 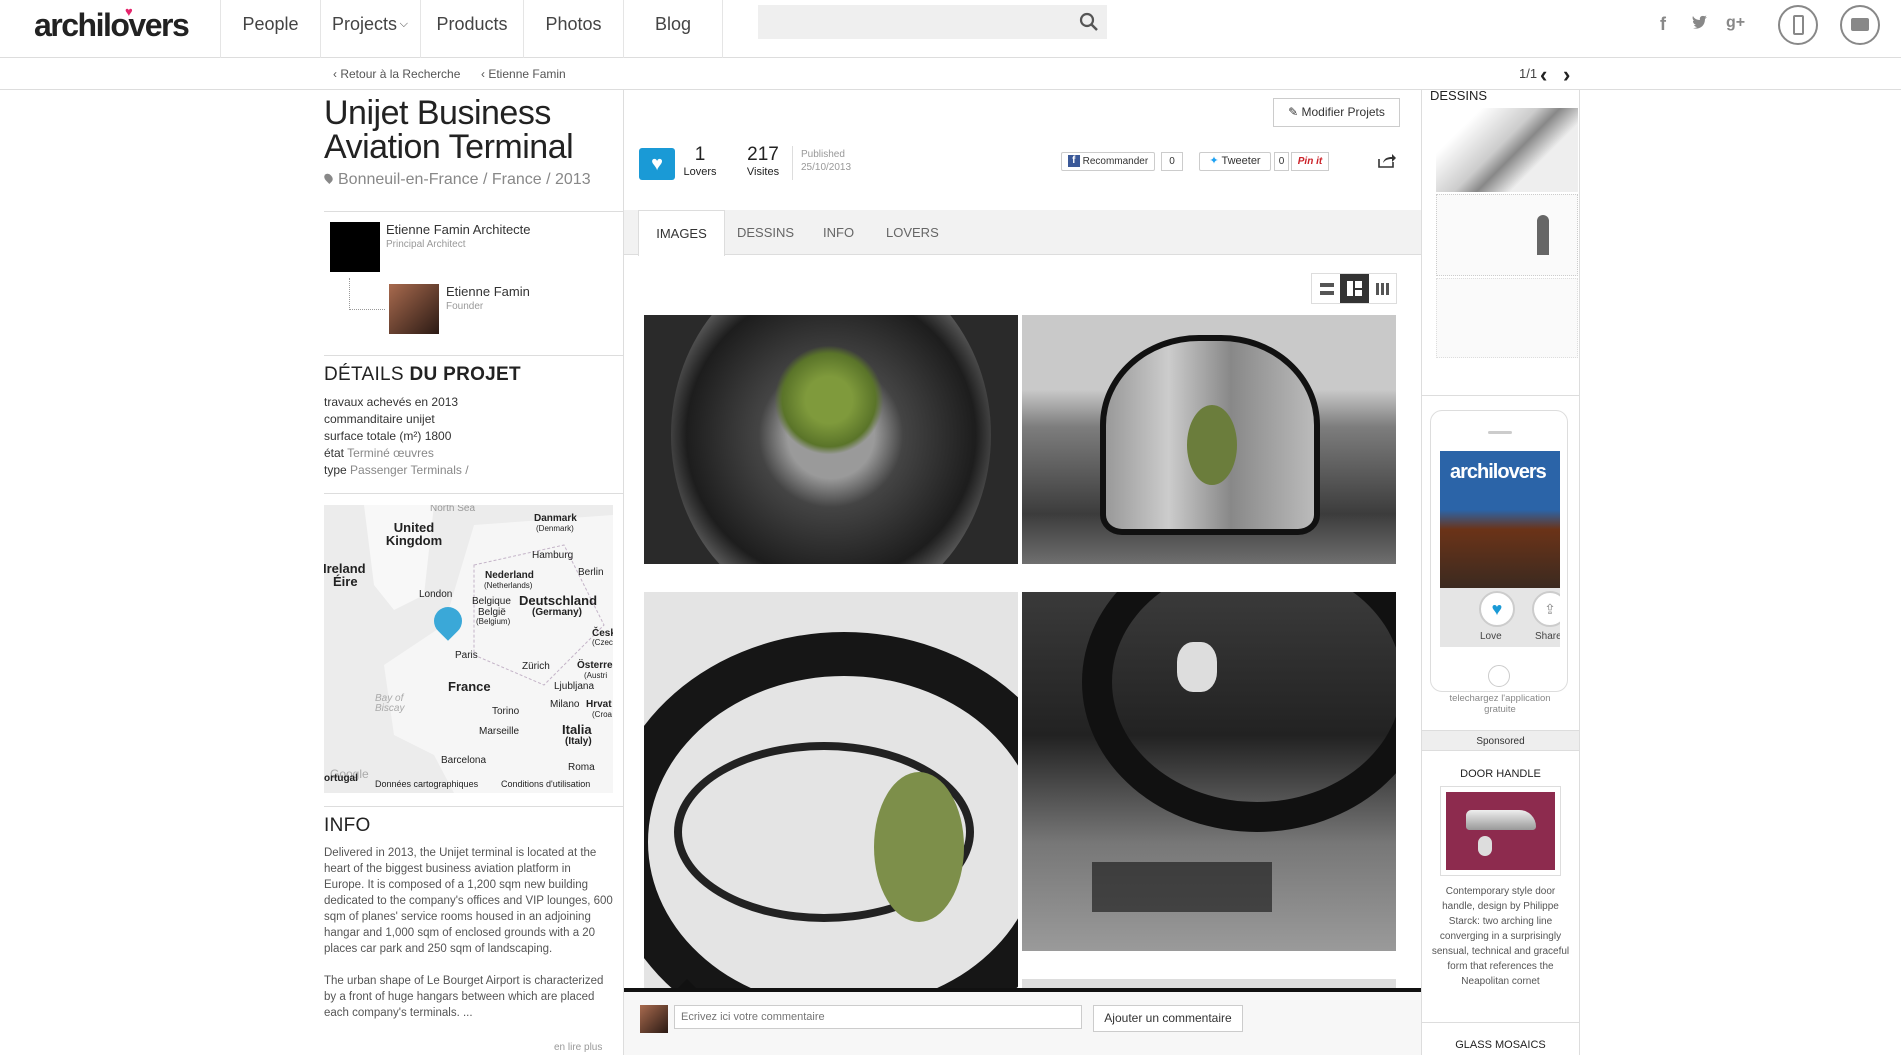 What do you see at coordinates (1214, 161) in the screenshot?
I see `twitter-icon: ✦` at bounding box center [1214, 161].